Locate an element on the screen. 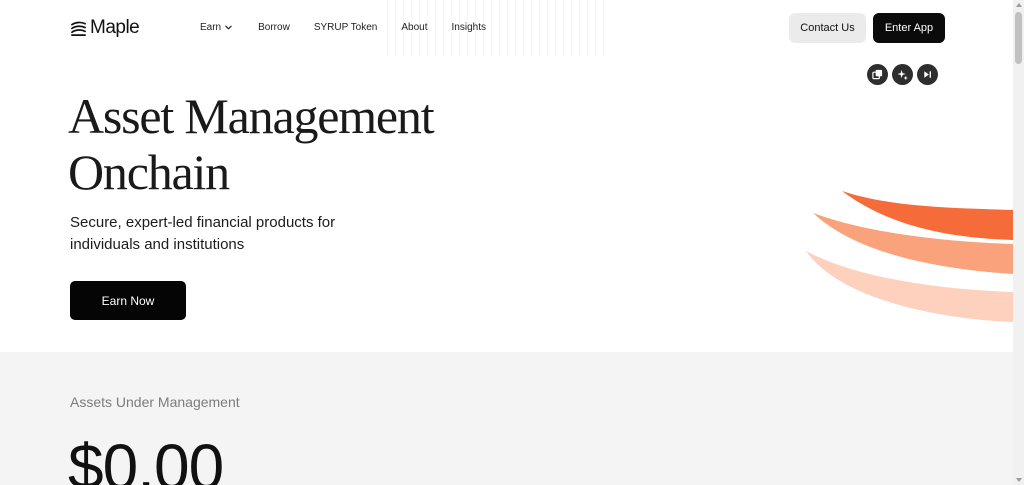 The image size is (1024, 485). swoosh-graphic is located at coordinates (909, 256).